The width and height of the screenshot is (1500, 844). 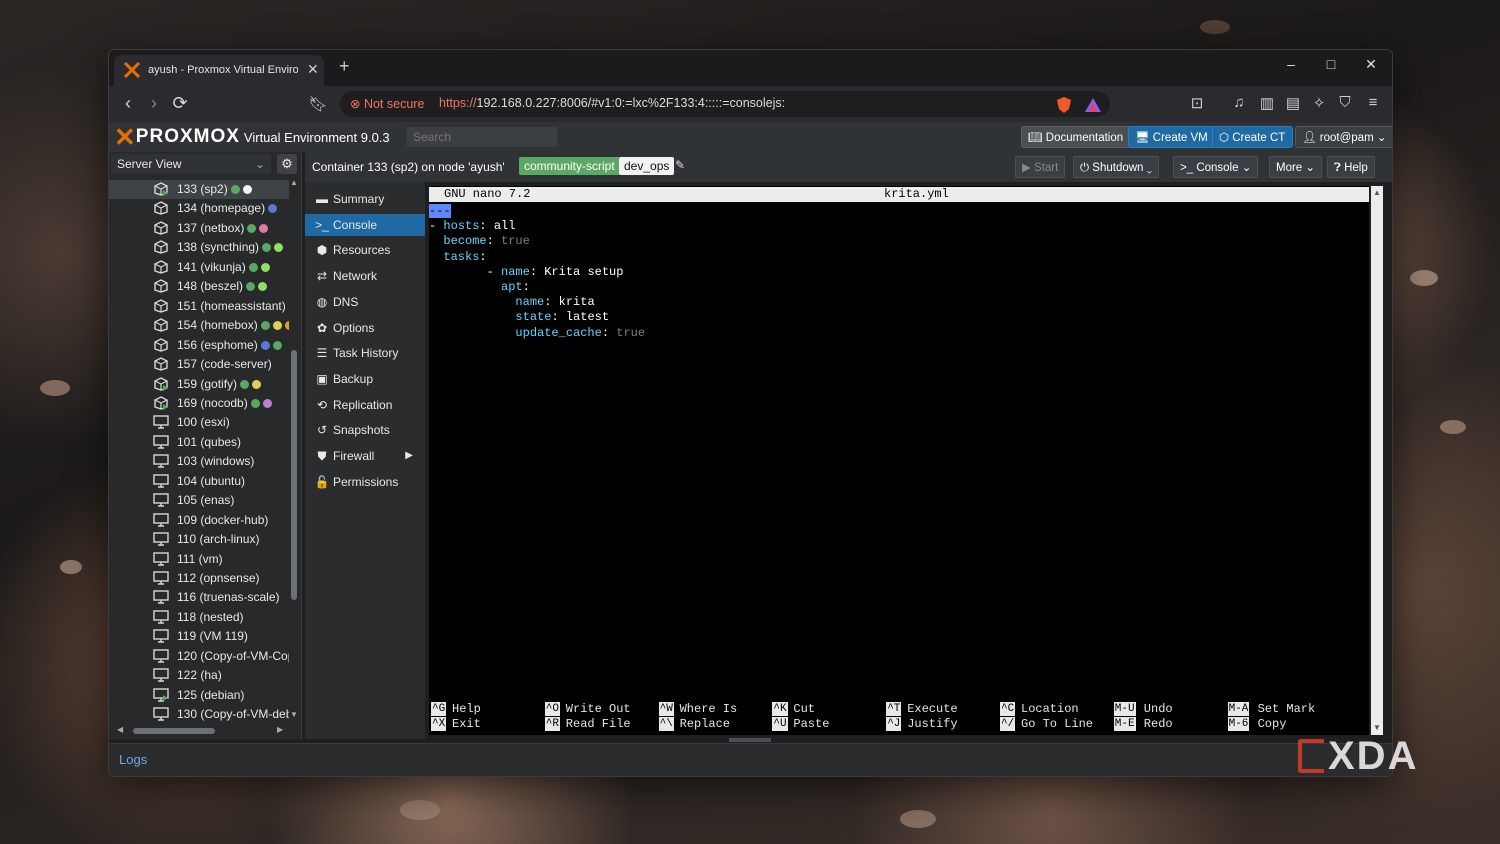 What do you see at coordinates (1343, 137) in the screenshot?
I see `user-menu-button: 👤︎ root@pam ⌄` at bounding box center [1343, 137].